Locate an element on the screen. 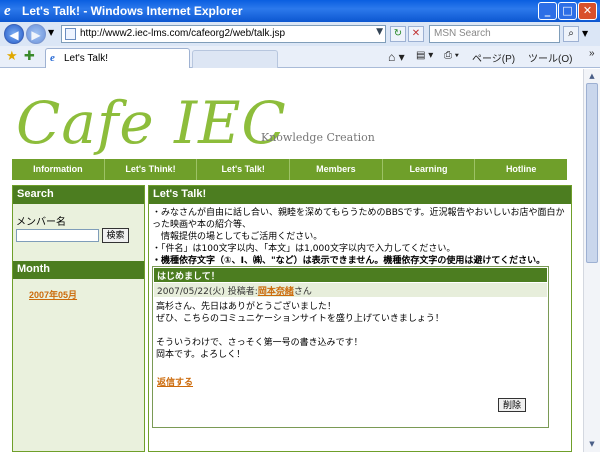 The height and width of the screenshot is (452, 600). main-heading: Let's Talk! is located at coordinates (360, 195).